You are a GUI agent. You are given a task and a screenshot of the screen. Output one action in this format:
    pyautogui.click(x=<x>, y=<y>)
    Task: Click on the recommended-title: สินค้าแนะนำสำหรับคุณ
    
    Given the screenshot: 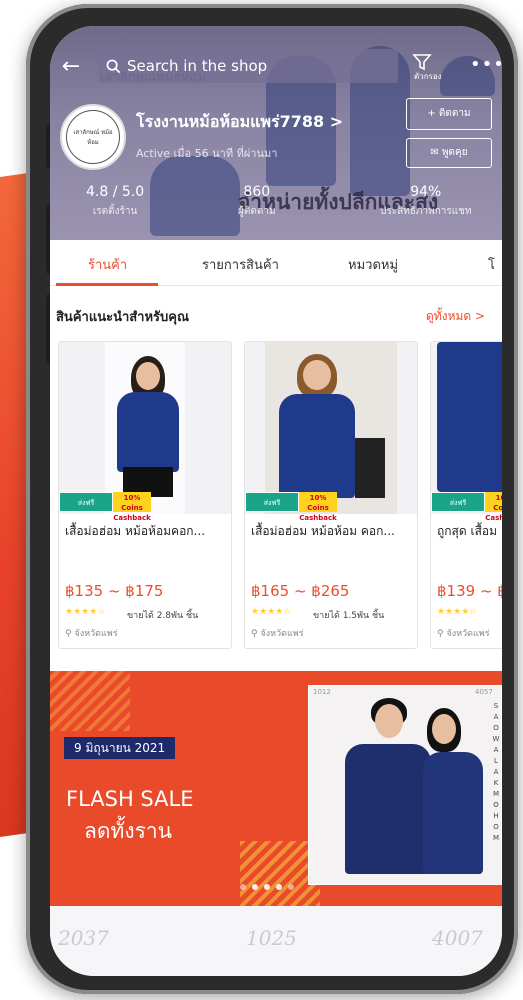 What is the action you would take?
    pyautogui.click(x=123, y=317)
    